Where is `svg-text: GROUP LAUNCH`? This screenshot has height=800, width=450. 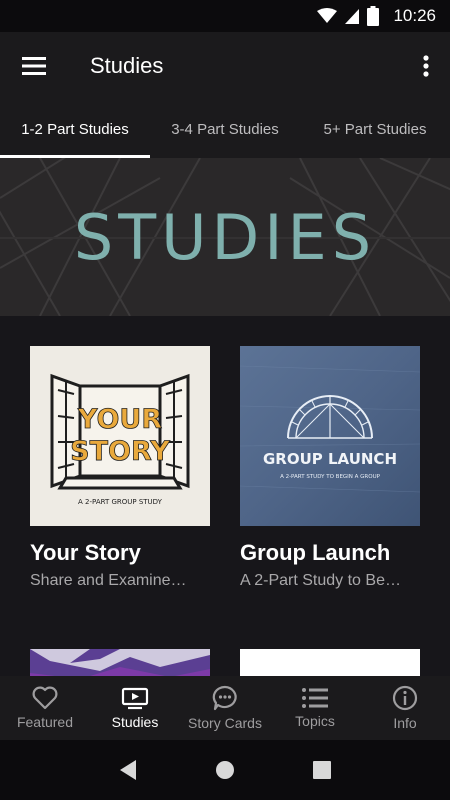 svg-text: GROUP LAUNCH is located at coordinates (330, 459).